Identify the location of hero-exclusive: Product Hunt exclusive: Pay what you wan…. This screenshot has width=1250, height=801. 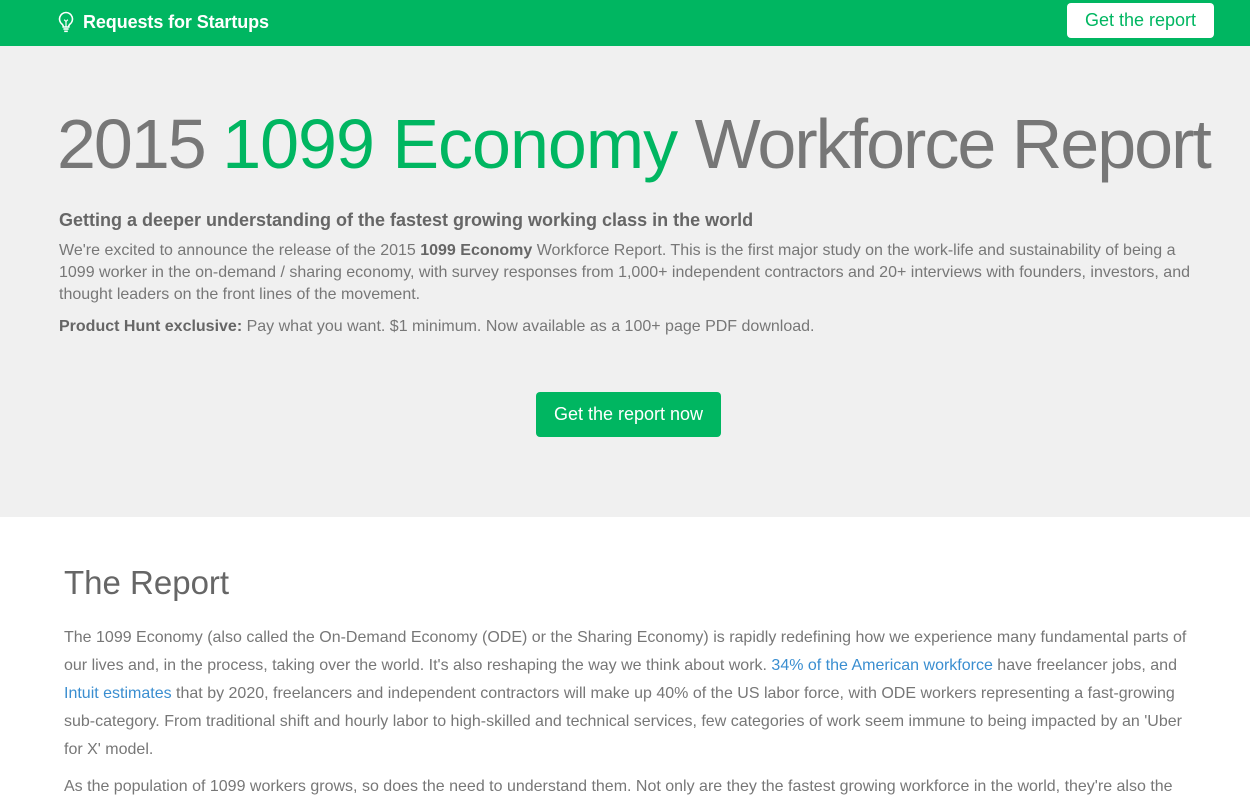
(629, 327).